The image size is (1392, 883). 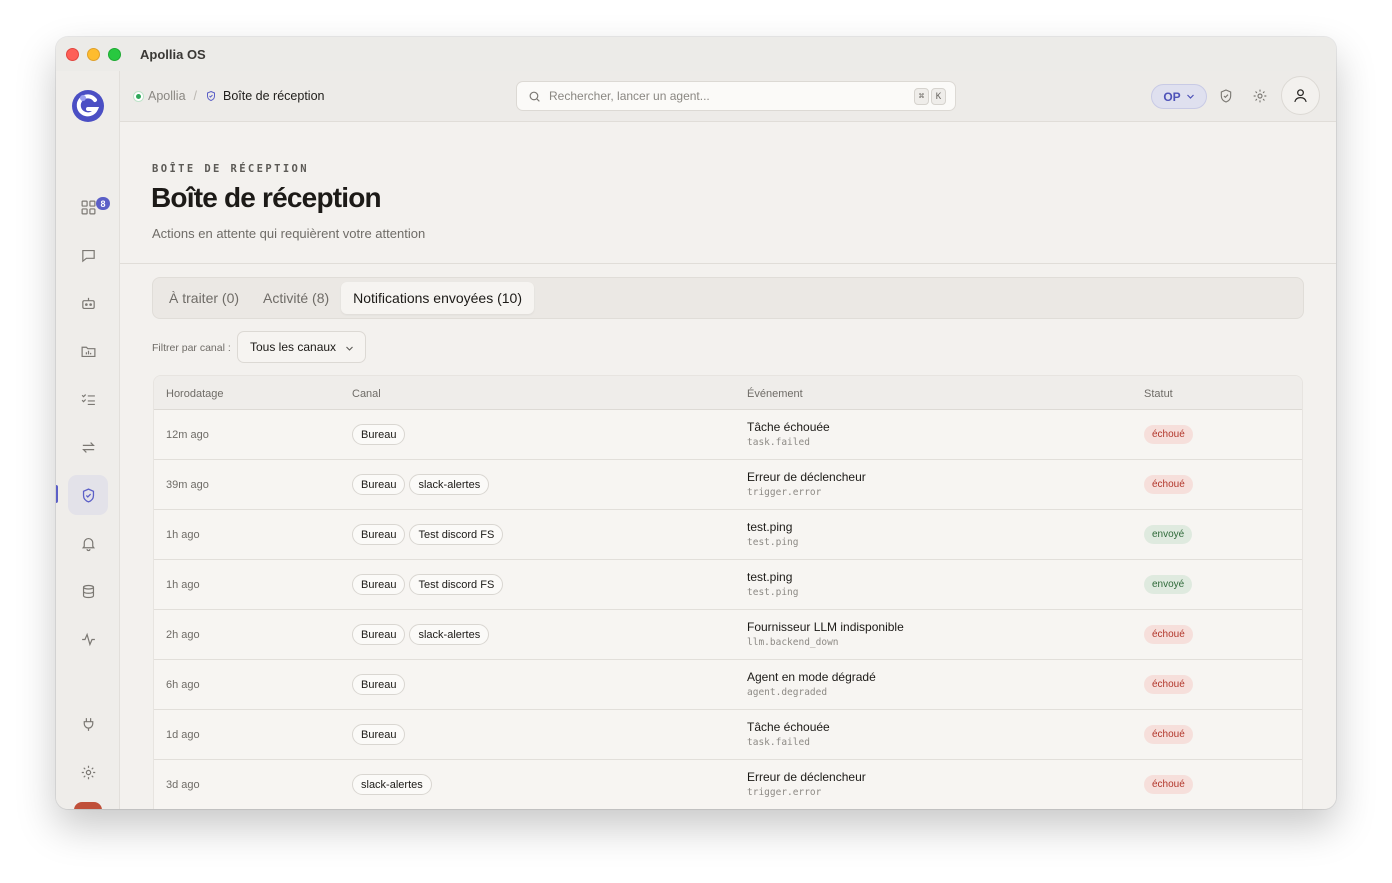 What do you see at coordinates (183, 635) in the screenshot?
I see `row-timestamp: 2h ago` at bounding box center [183, 635].